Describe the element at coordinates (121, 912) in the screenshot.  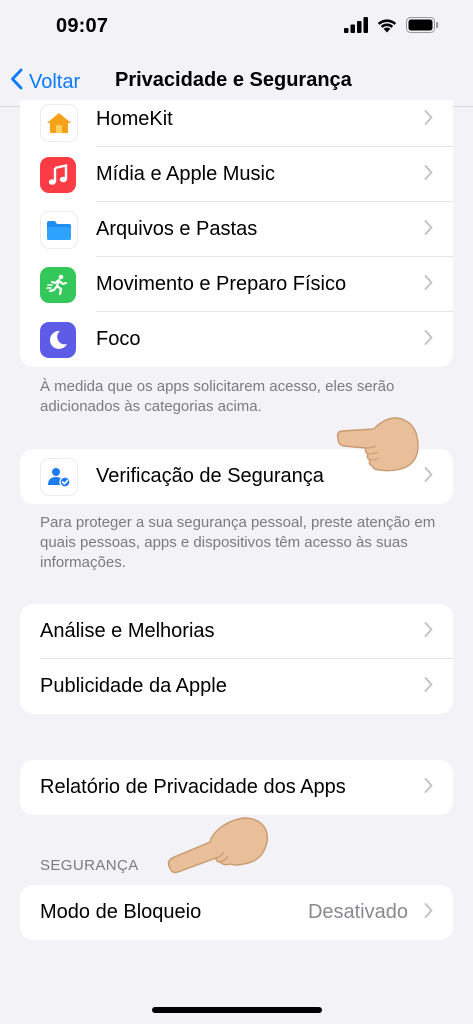
I see `list-item-label: Modo de Bloqueio` at that location.